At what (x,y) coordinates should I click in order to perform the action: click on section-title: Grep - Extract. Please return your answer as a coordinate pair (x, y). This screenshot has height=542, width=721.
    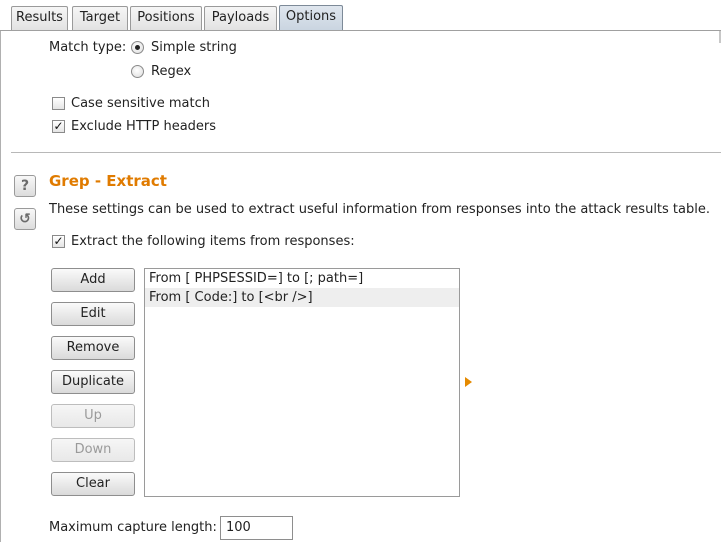
    Looking at the image, I should click on (108, 181).